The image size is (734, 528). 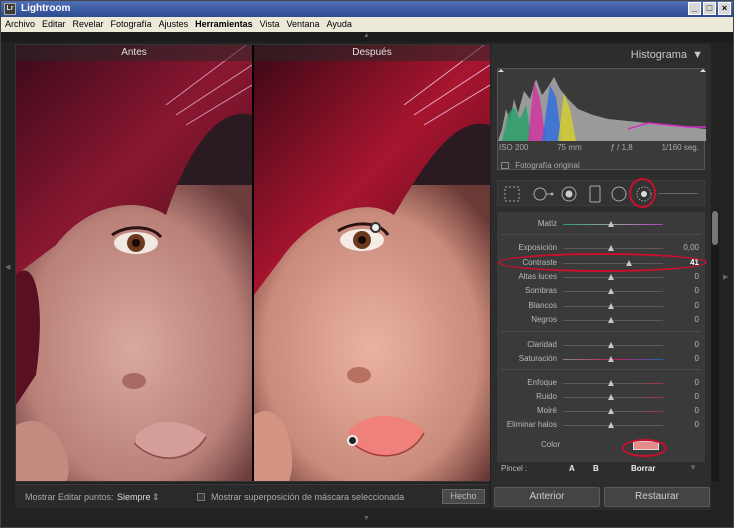 I want to click on original-photo-toggle: Fotografía original, so click(x=540, y=165).